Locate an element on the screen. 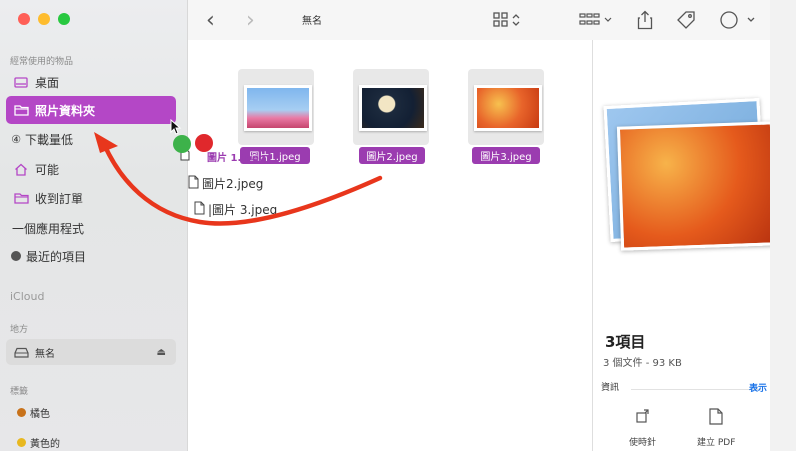  desktop-background-strip is located at coordinates (783, 225).